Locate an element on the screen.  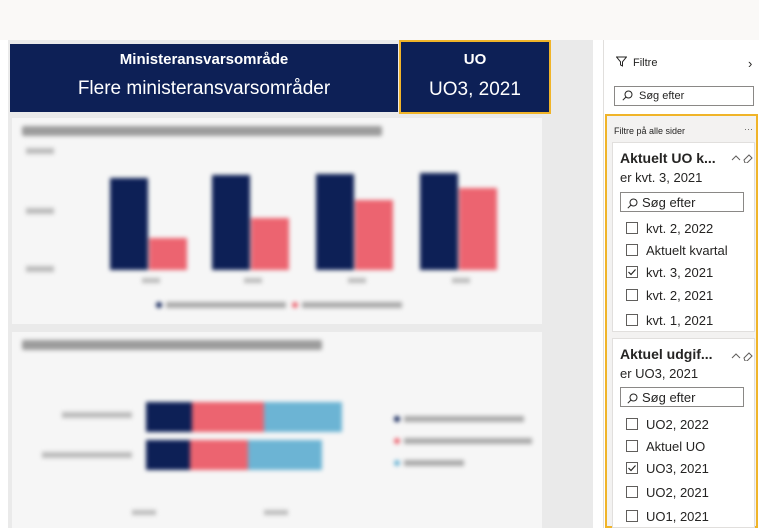
filter-option: UO2, 2021 is located at coordinates (667, 492).